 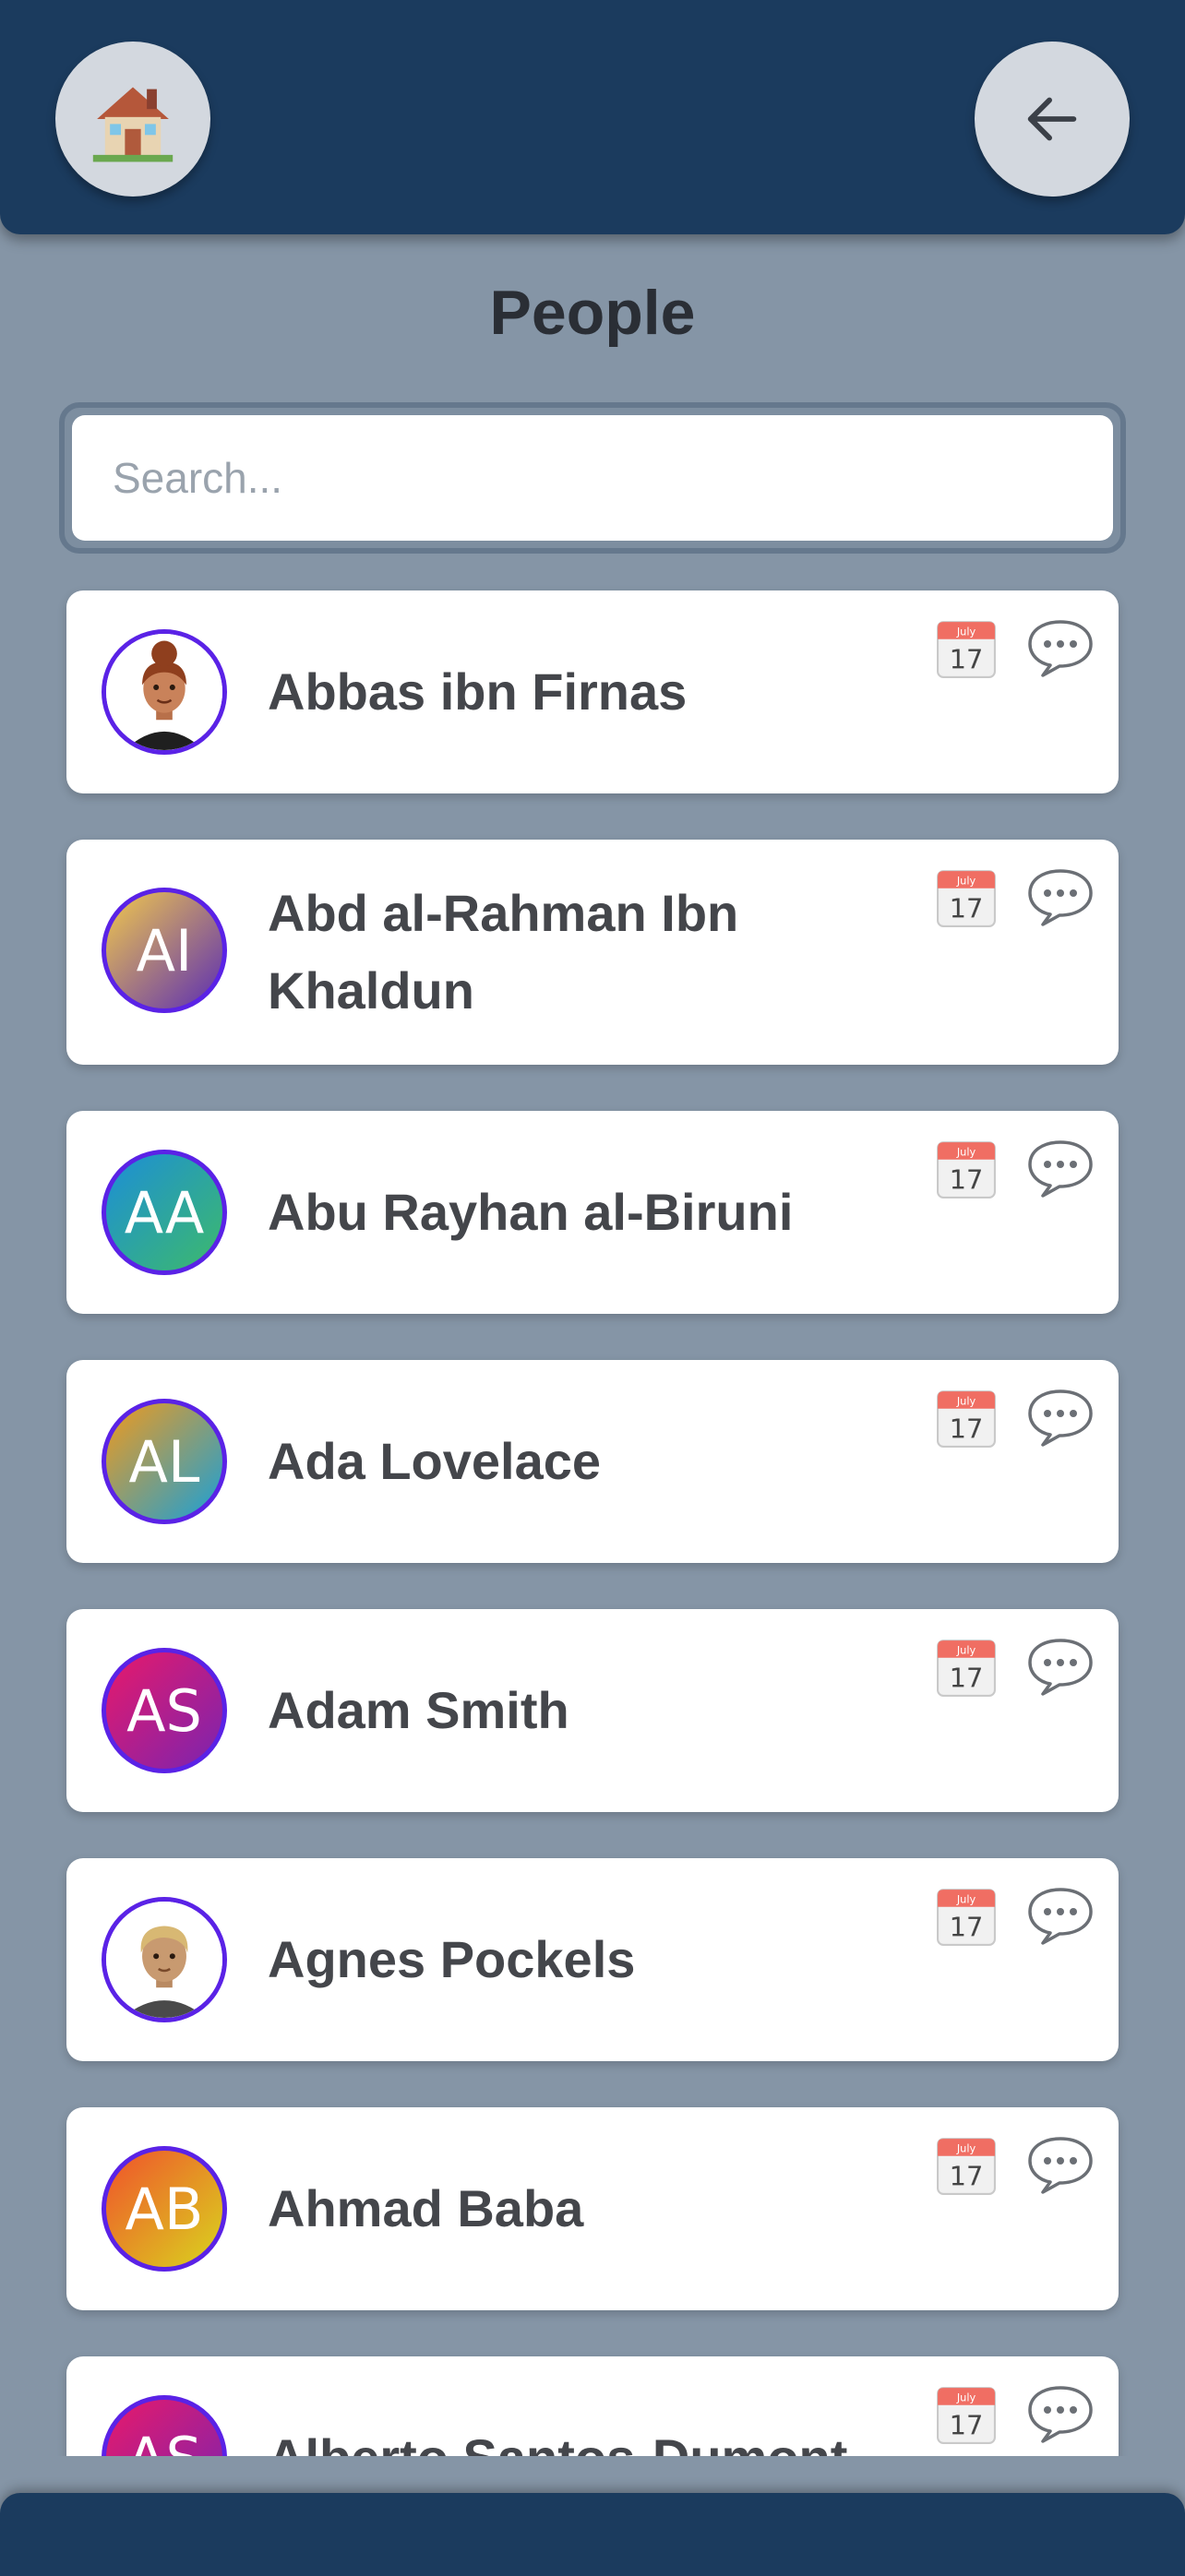 I want to click on bottom-bar, so click(x=592, y=2534).